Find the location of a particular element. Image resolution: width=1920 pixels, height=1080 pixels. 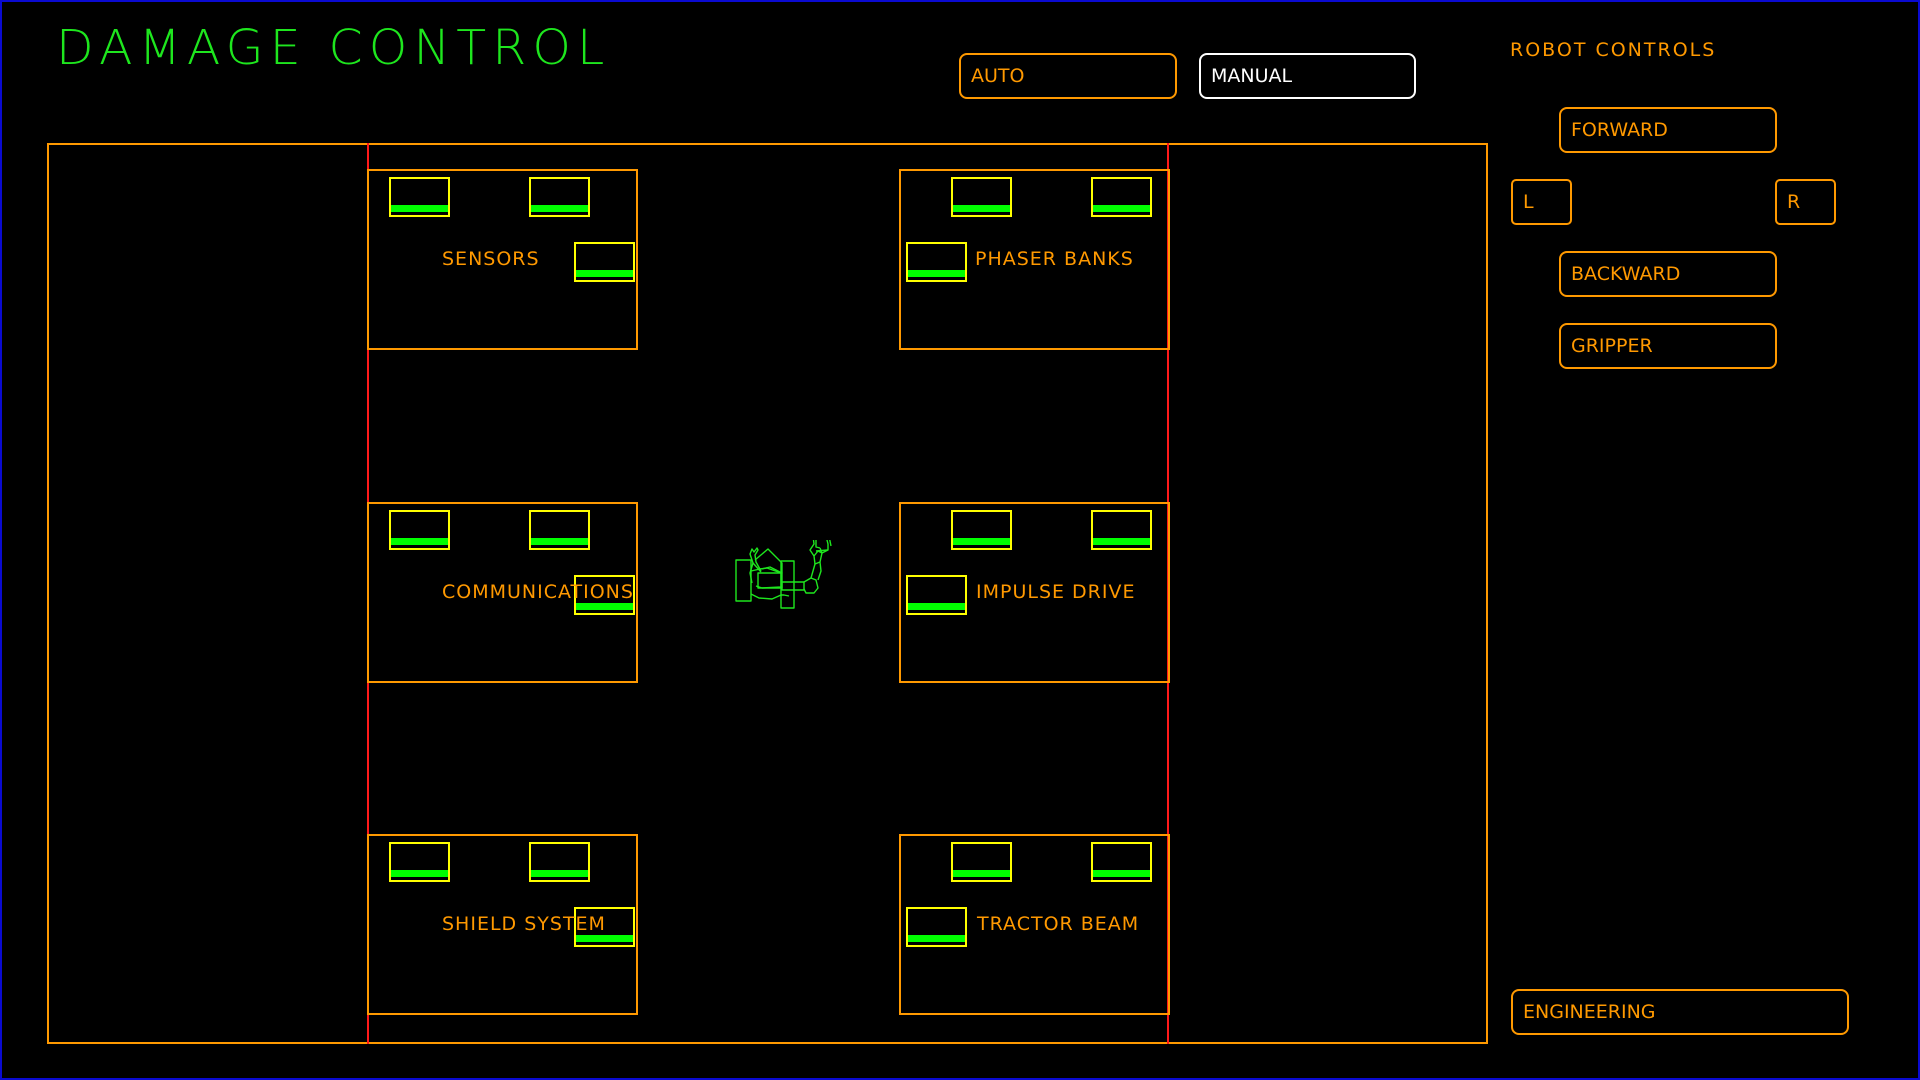

robot-controls-heading: ROBOT CONTROLS is located at coordinates (1613, 50).